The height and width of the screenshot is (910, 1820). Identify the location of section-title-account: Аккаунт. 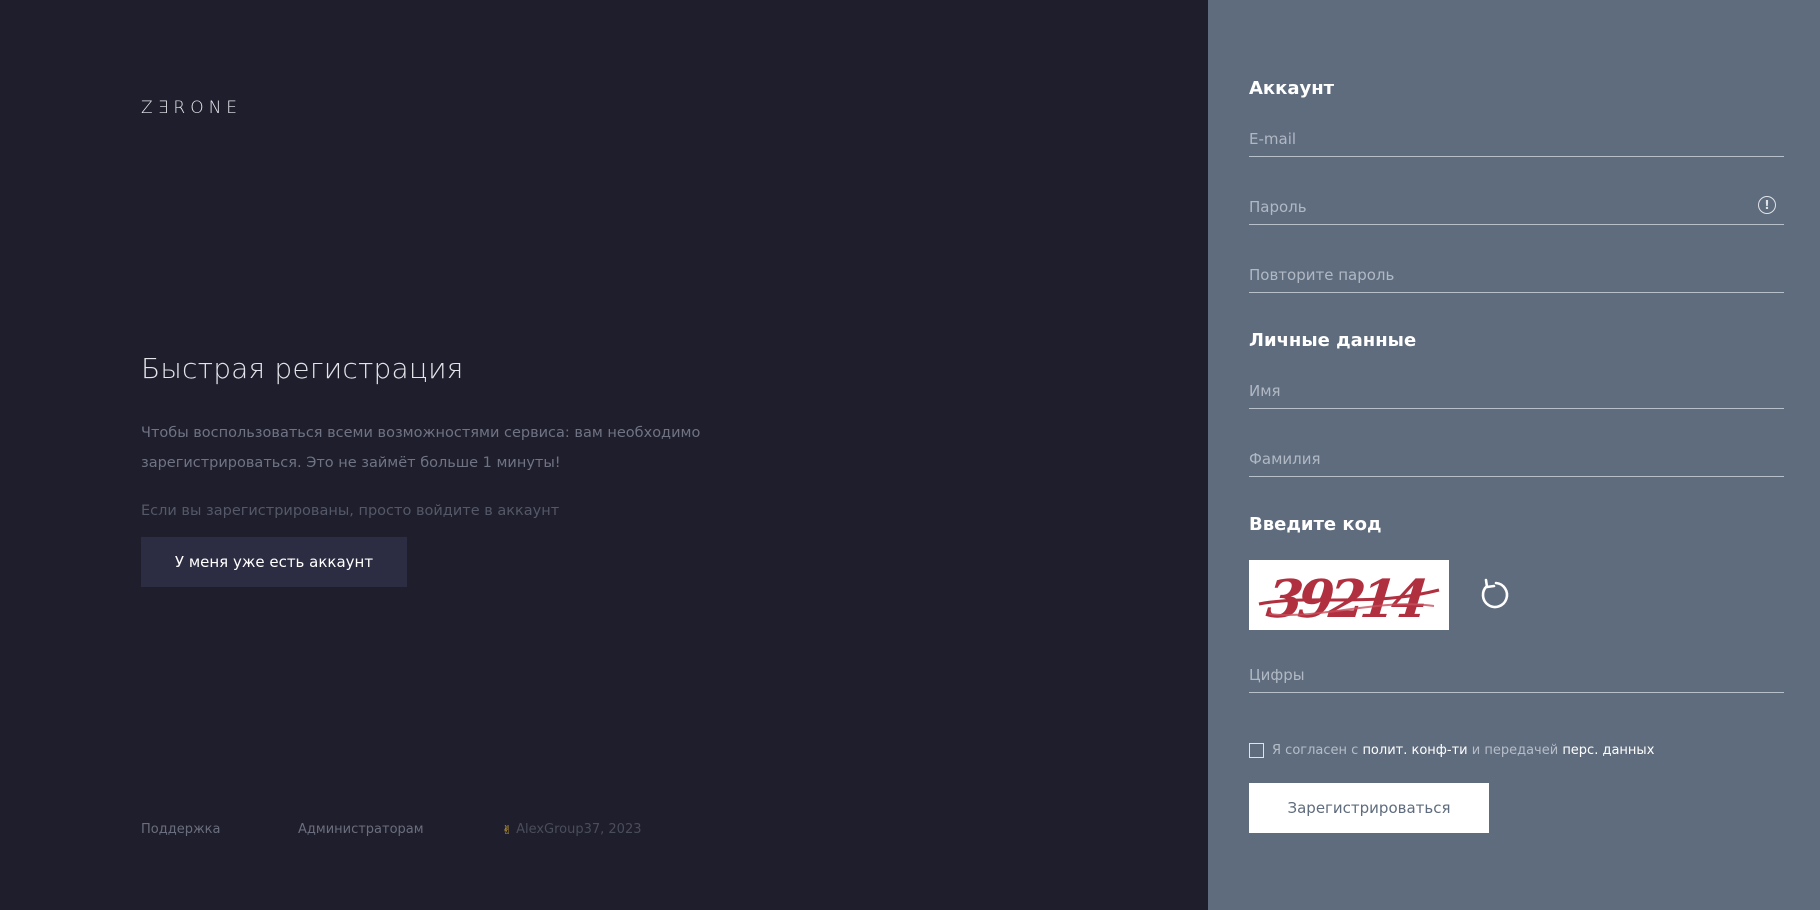
(1292, 88).